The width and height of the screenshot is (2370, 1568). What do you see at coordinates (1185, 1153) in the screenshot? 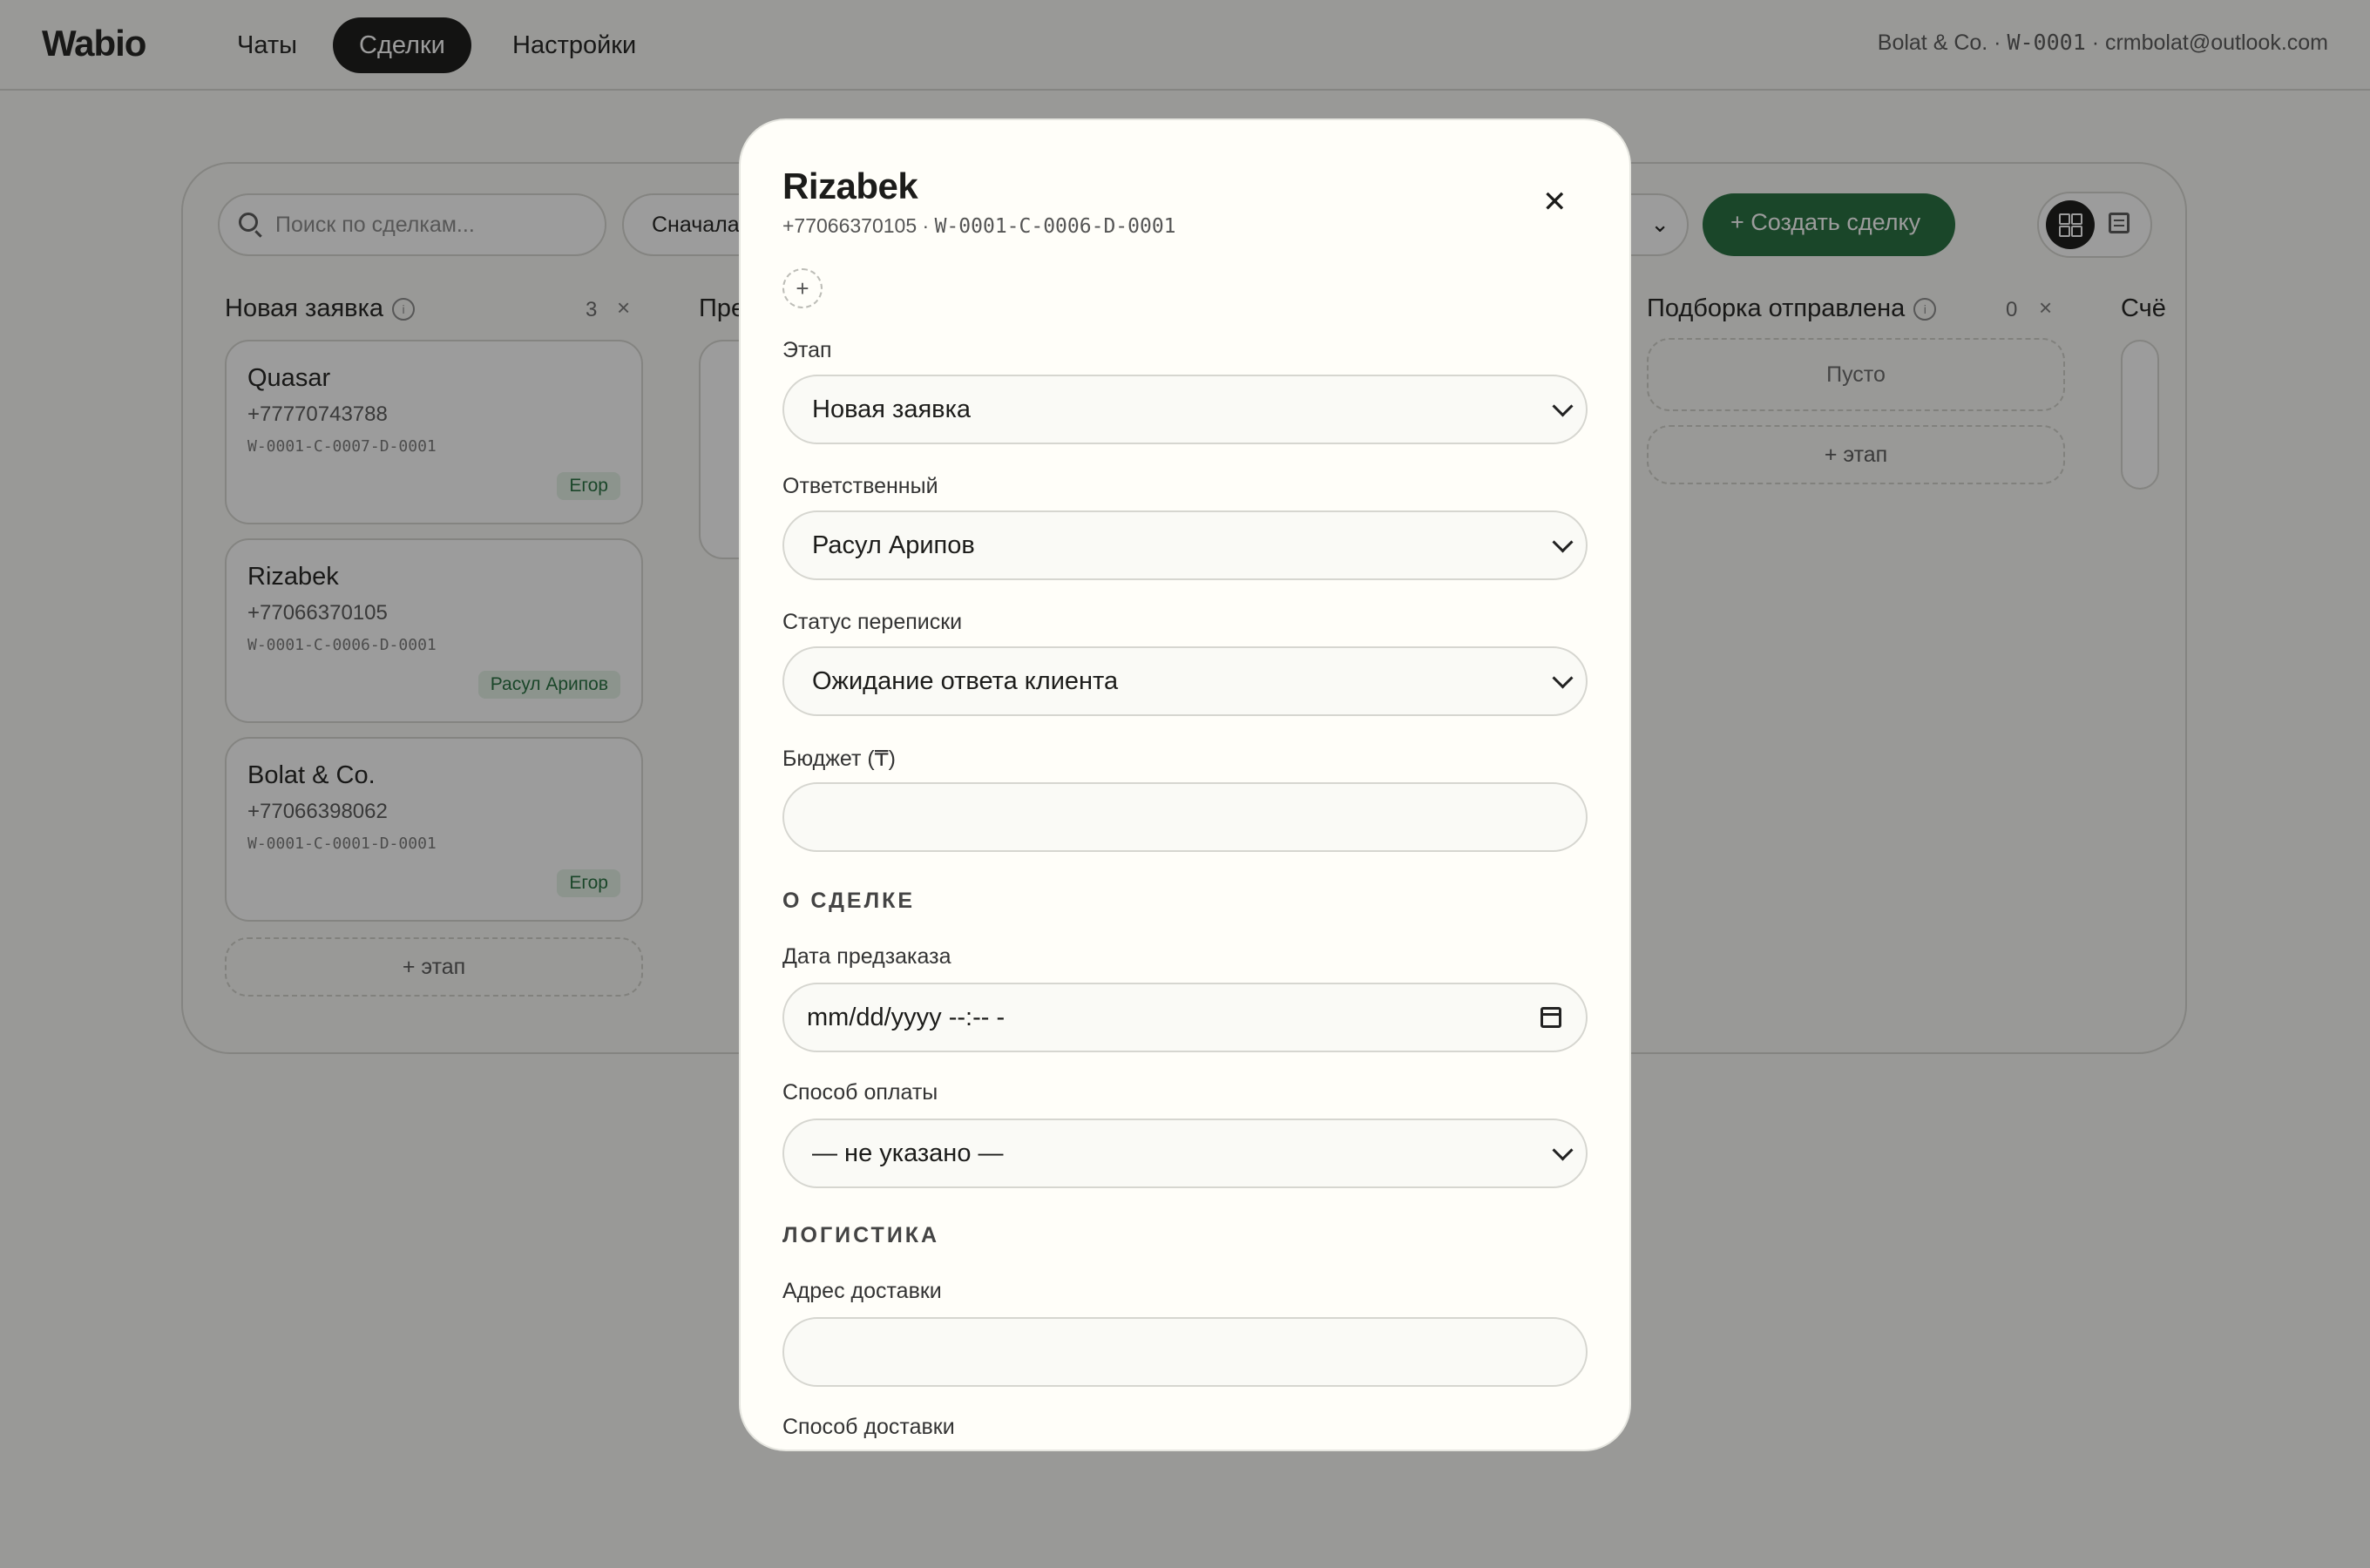
I see `payment-method-select: — не указано —` at bounding box center [1185, 1153].